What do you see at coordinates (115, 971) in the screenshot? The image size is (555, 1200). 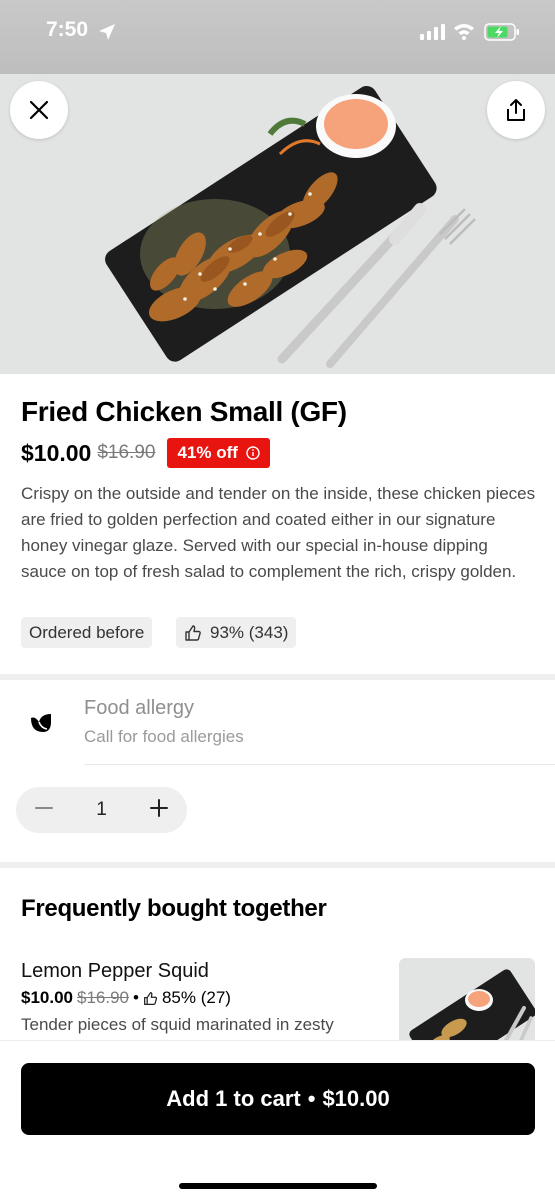 I see `suggested-item-name: Lemon Pepper Squid` at bounding box center [115, 971].